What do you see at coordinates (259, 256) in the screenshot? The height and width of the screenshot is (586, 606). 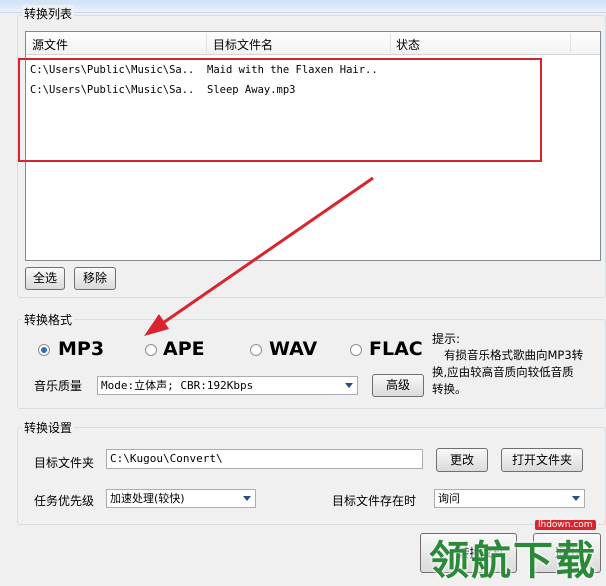 I see `annotation-arrow` at bounding box center [259, 256].